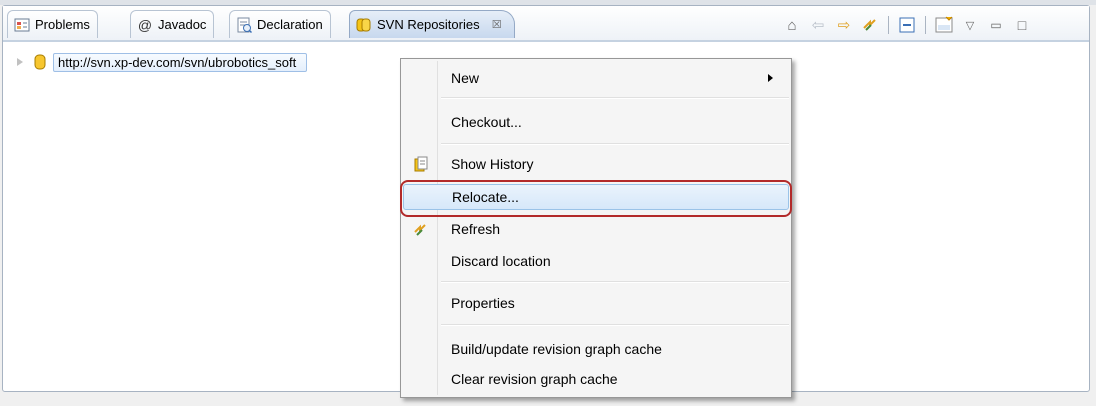 The image size is (1096, 406). What do you see at coordinates (944, 25) in the screenshot?
I see `svn-new-location-icon` at bounding box center [944, 25].